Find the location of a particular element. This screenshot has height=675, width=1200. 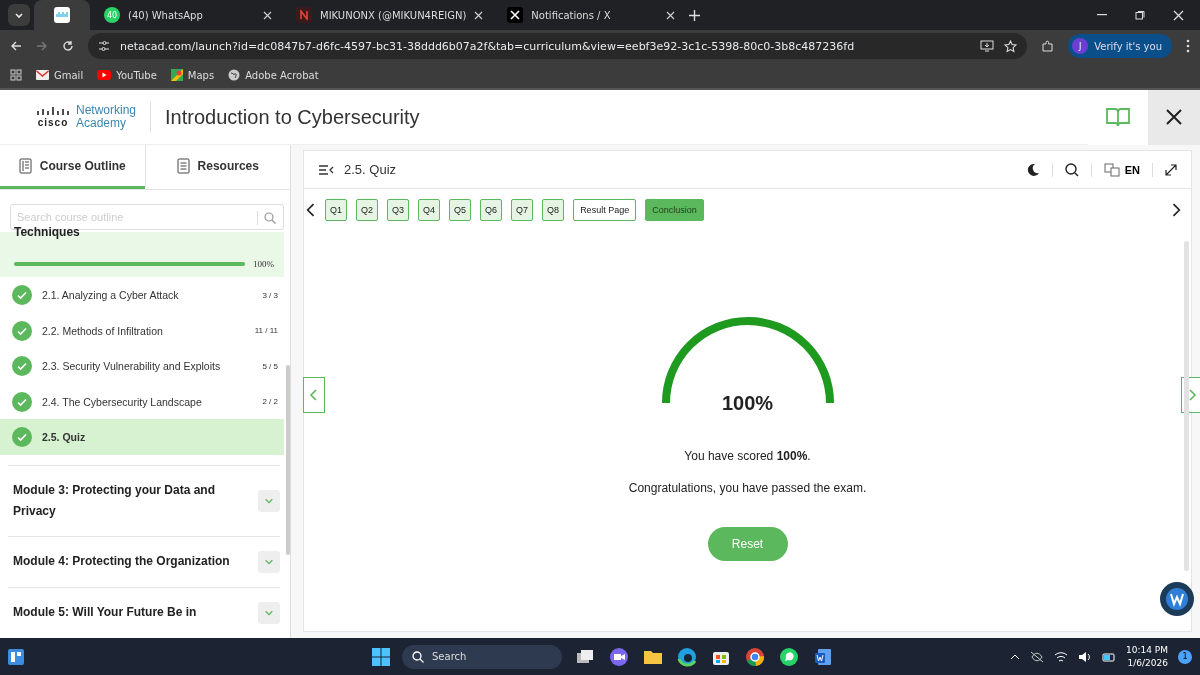

bookmark: Maps is located at coordinates (192, 75).